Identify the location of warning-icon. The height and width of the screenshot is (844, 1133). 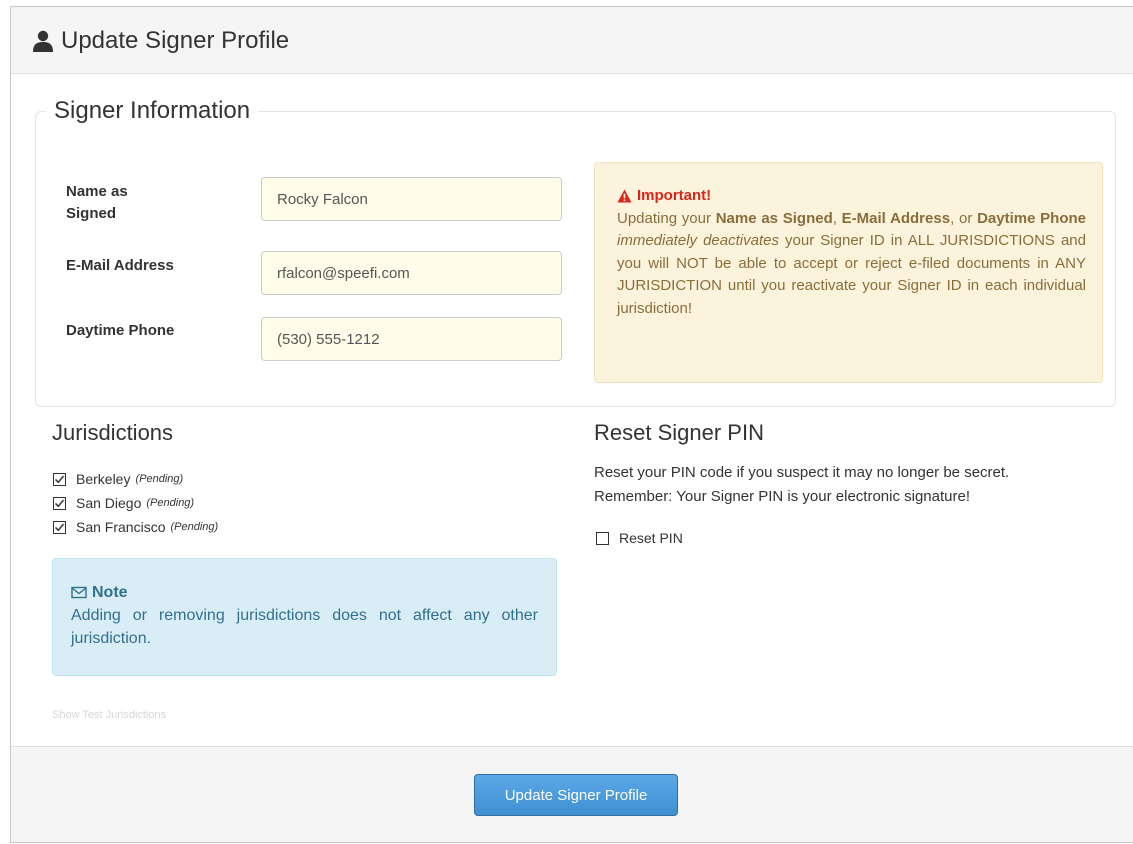
(624, 196).